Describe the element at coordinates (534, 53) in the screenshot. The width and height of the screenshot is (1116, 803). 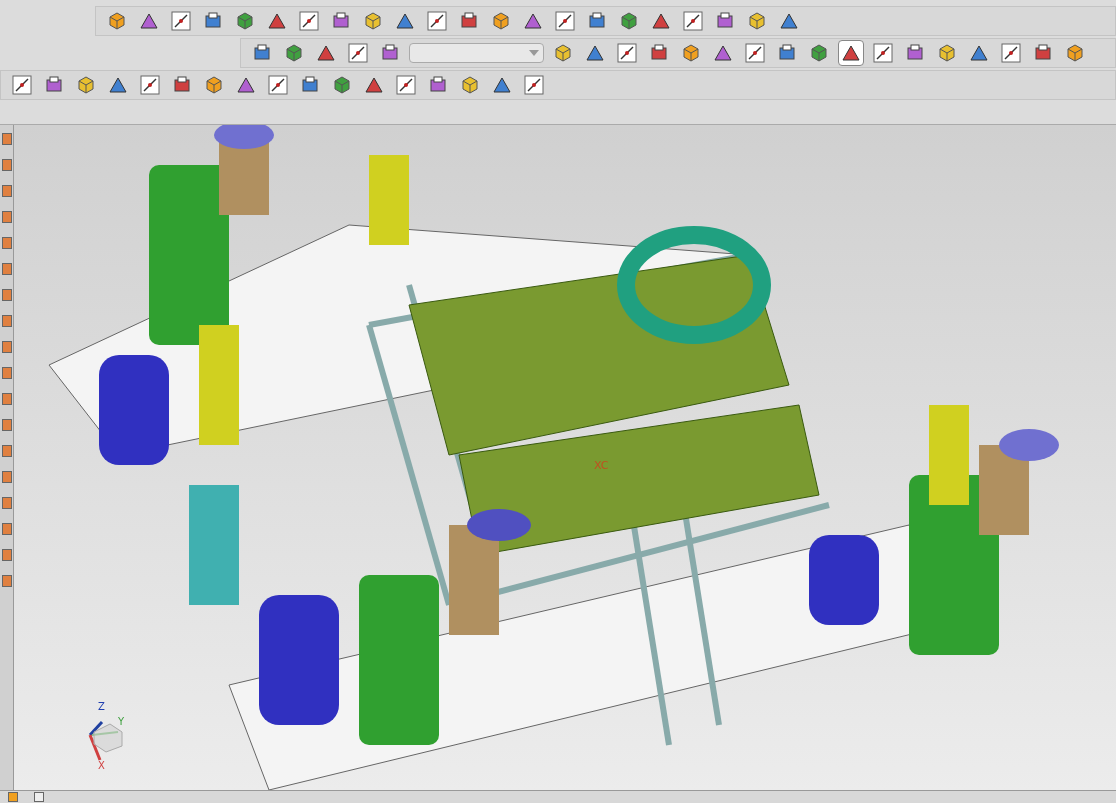
I see `dropdown-arrow-icon` at that location.